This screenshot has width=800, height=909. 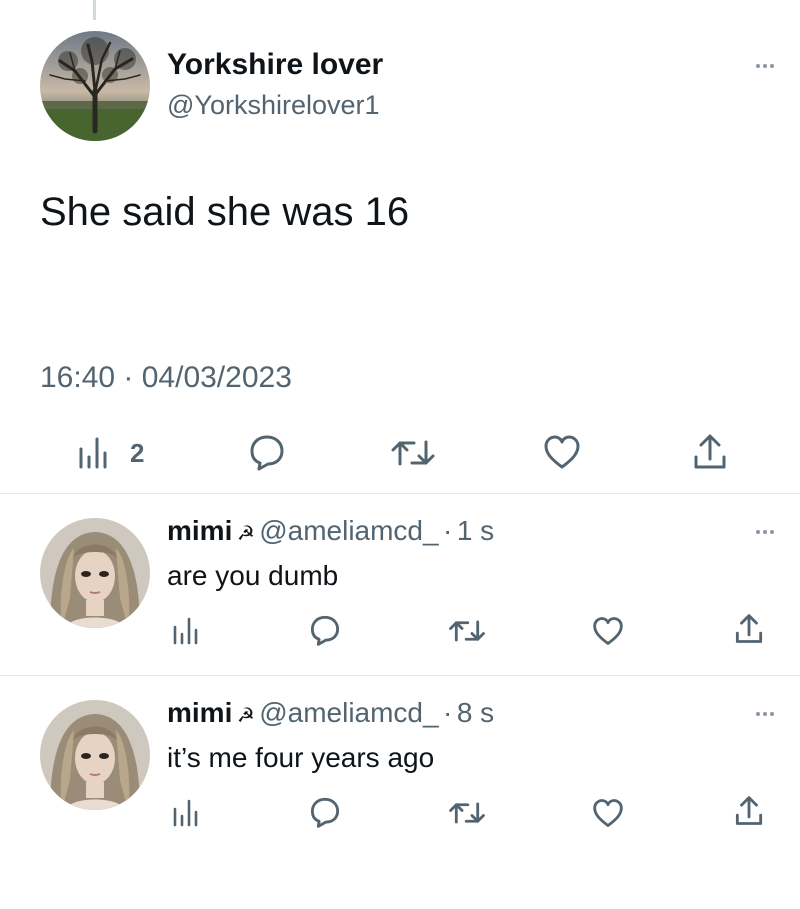 I want to click on user-handle: @Yorkshirelover1, so click(x=273, y=105).